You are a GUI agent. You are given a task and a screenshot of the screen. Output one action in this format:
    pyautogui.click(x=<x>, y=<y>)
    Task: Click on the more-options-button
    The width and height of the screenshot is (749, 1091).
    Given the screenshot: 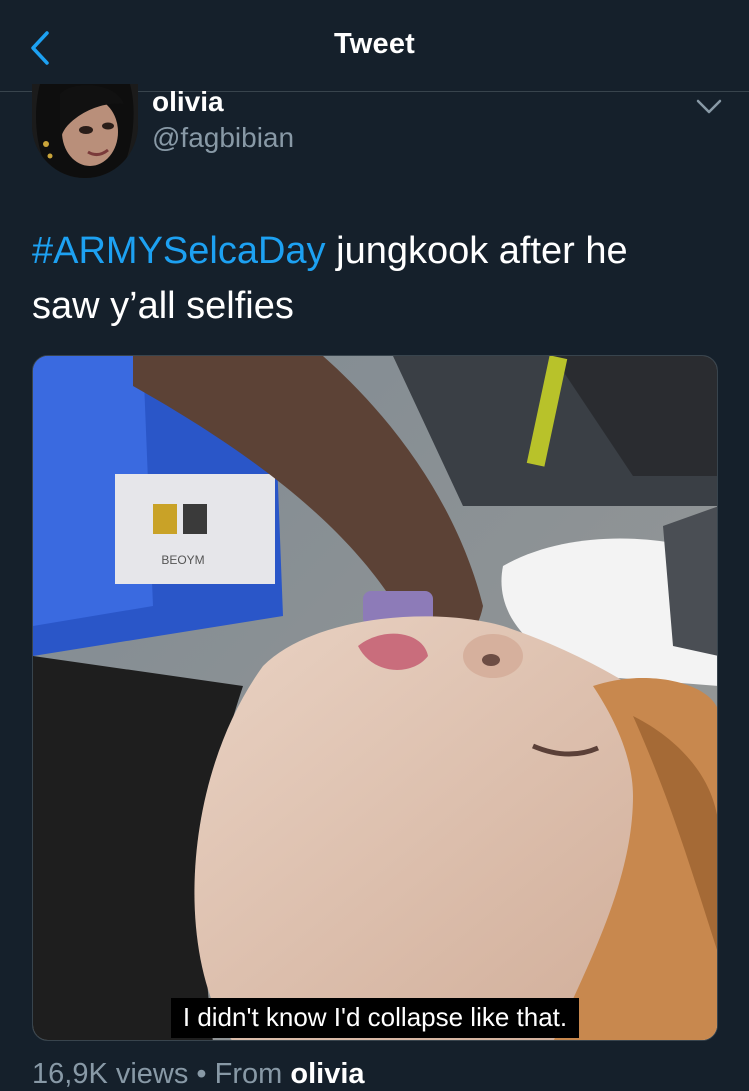 What is the action you would take?
    pyautogui.click(x=709, y=106)
    